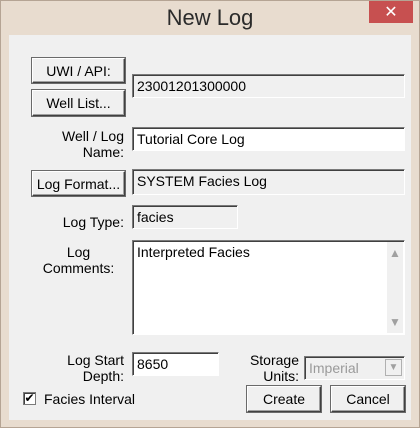 The width and height of the screenshot is (420, 428). I want to click on storage-units-select: Imperial ▼, so click(354, 368).